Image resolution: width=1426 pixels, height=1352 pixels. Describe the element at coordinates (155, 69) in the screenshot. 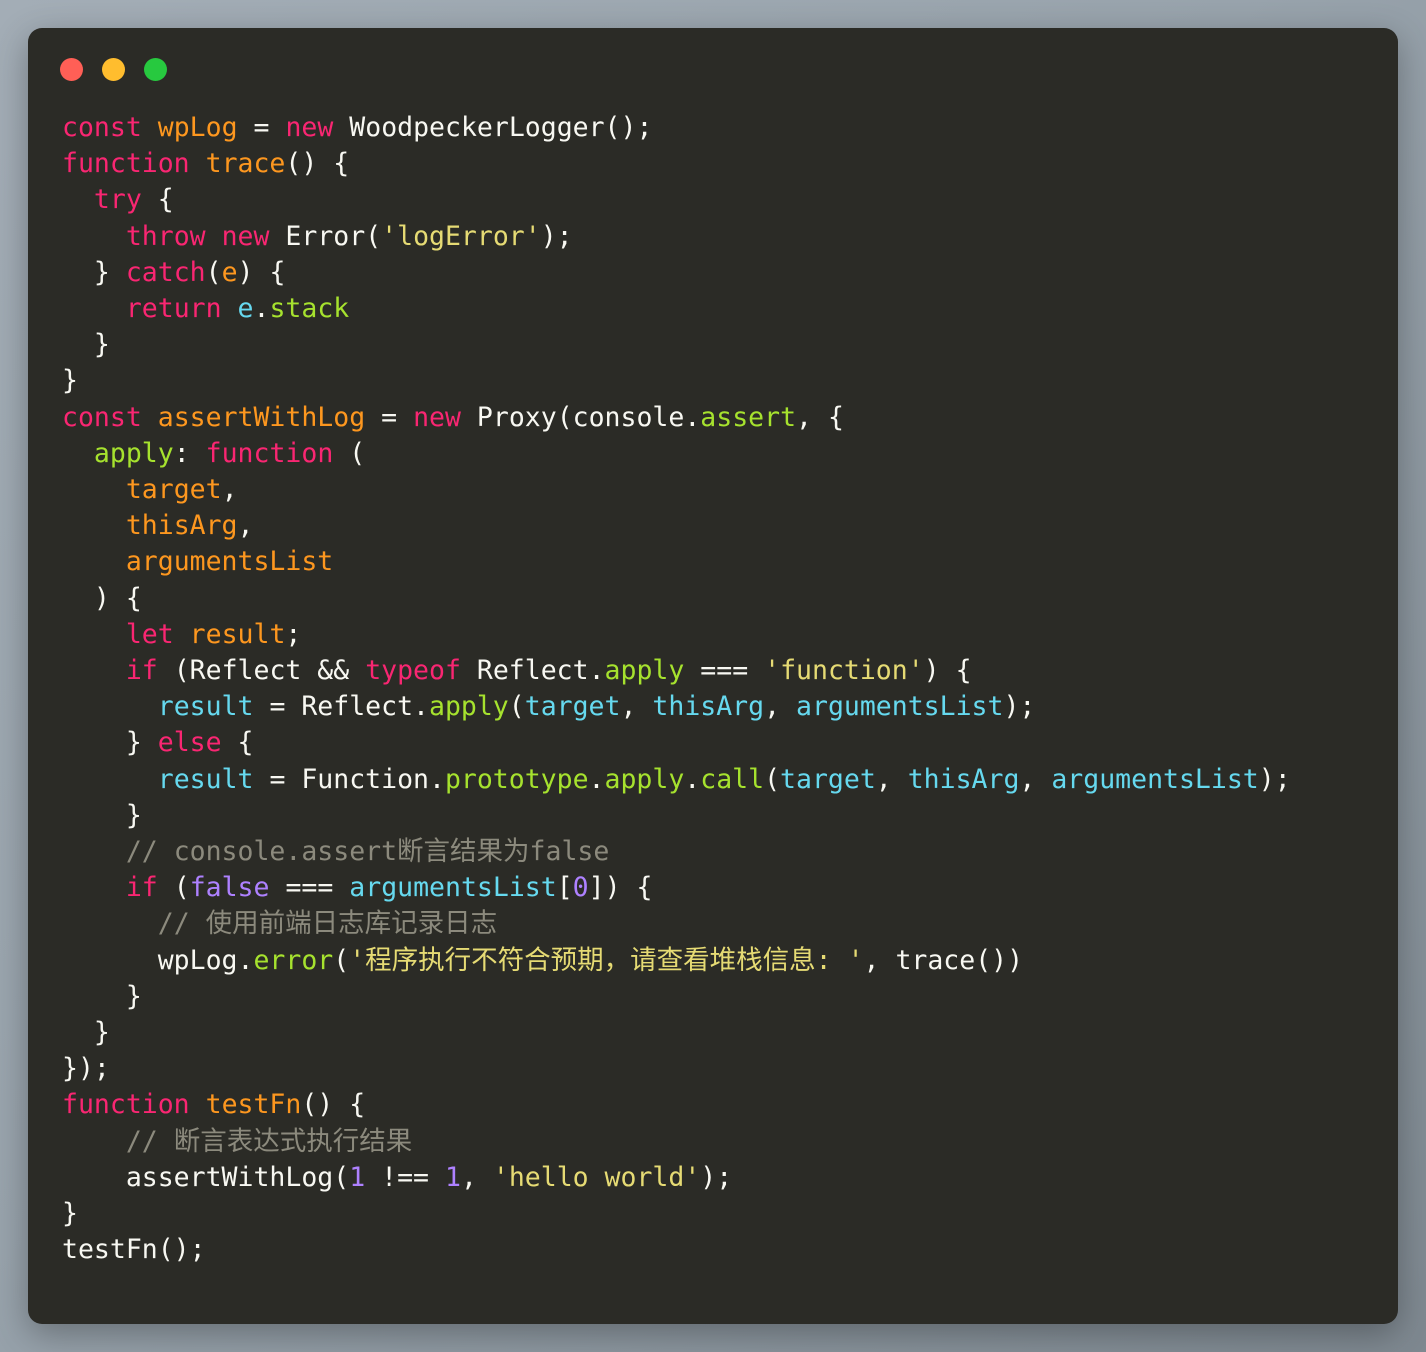

I see `maximize-window-button` at that location.